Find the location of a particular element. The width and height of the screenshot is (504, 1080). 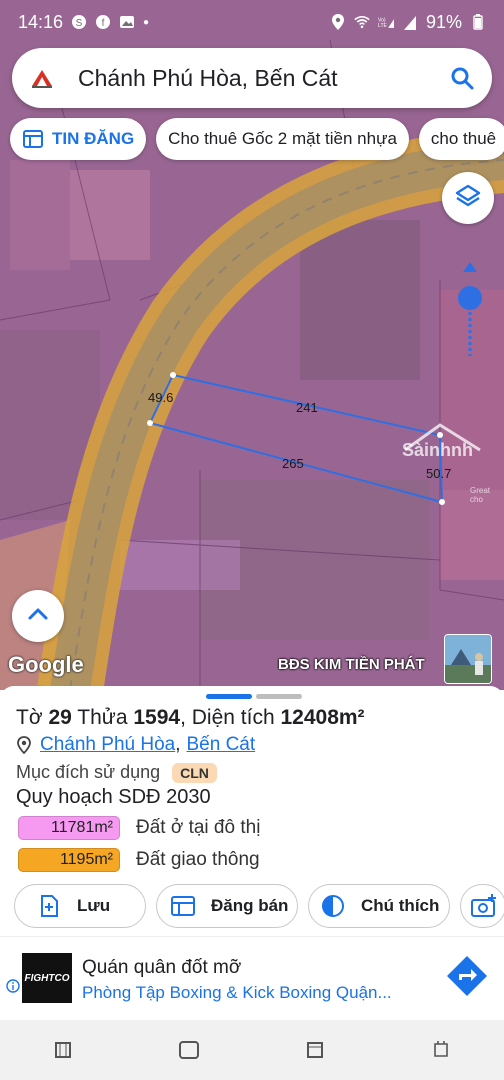

chip-listings: TIN ĐĂNG is located at coordinates (78, 139).